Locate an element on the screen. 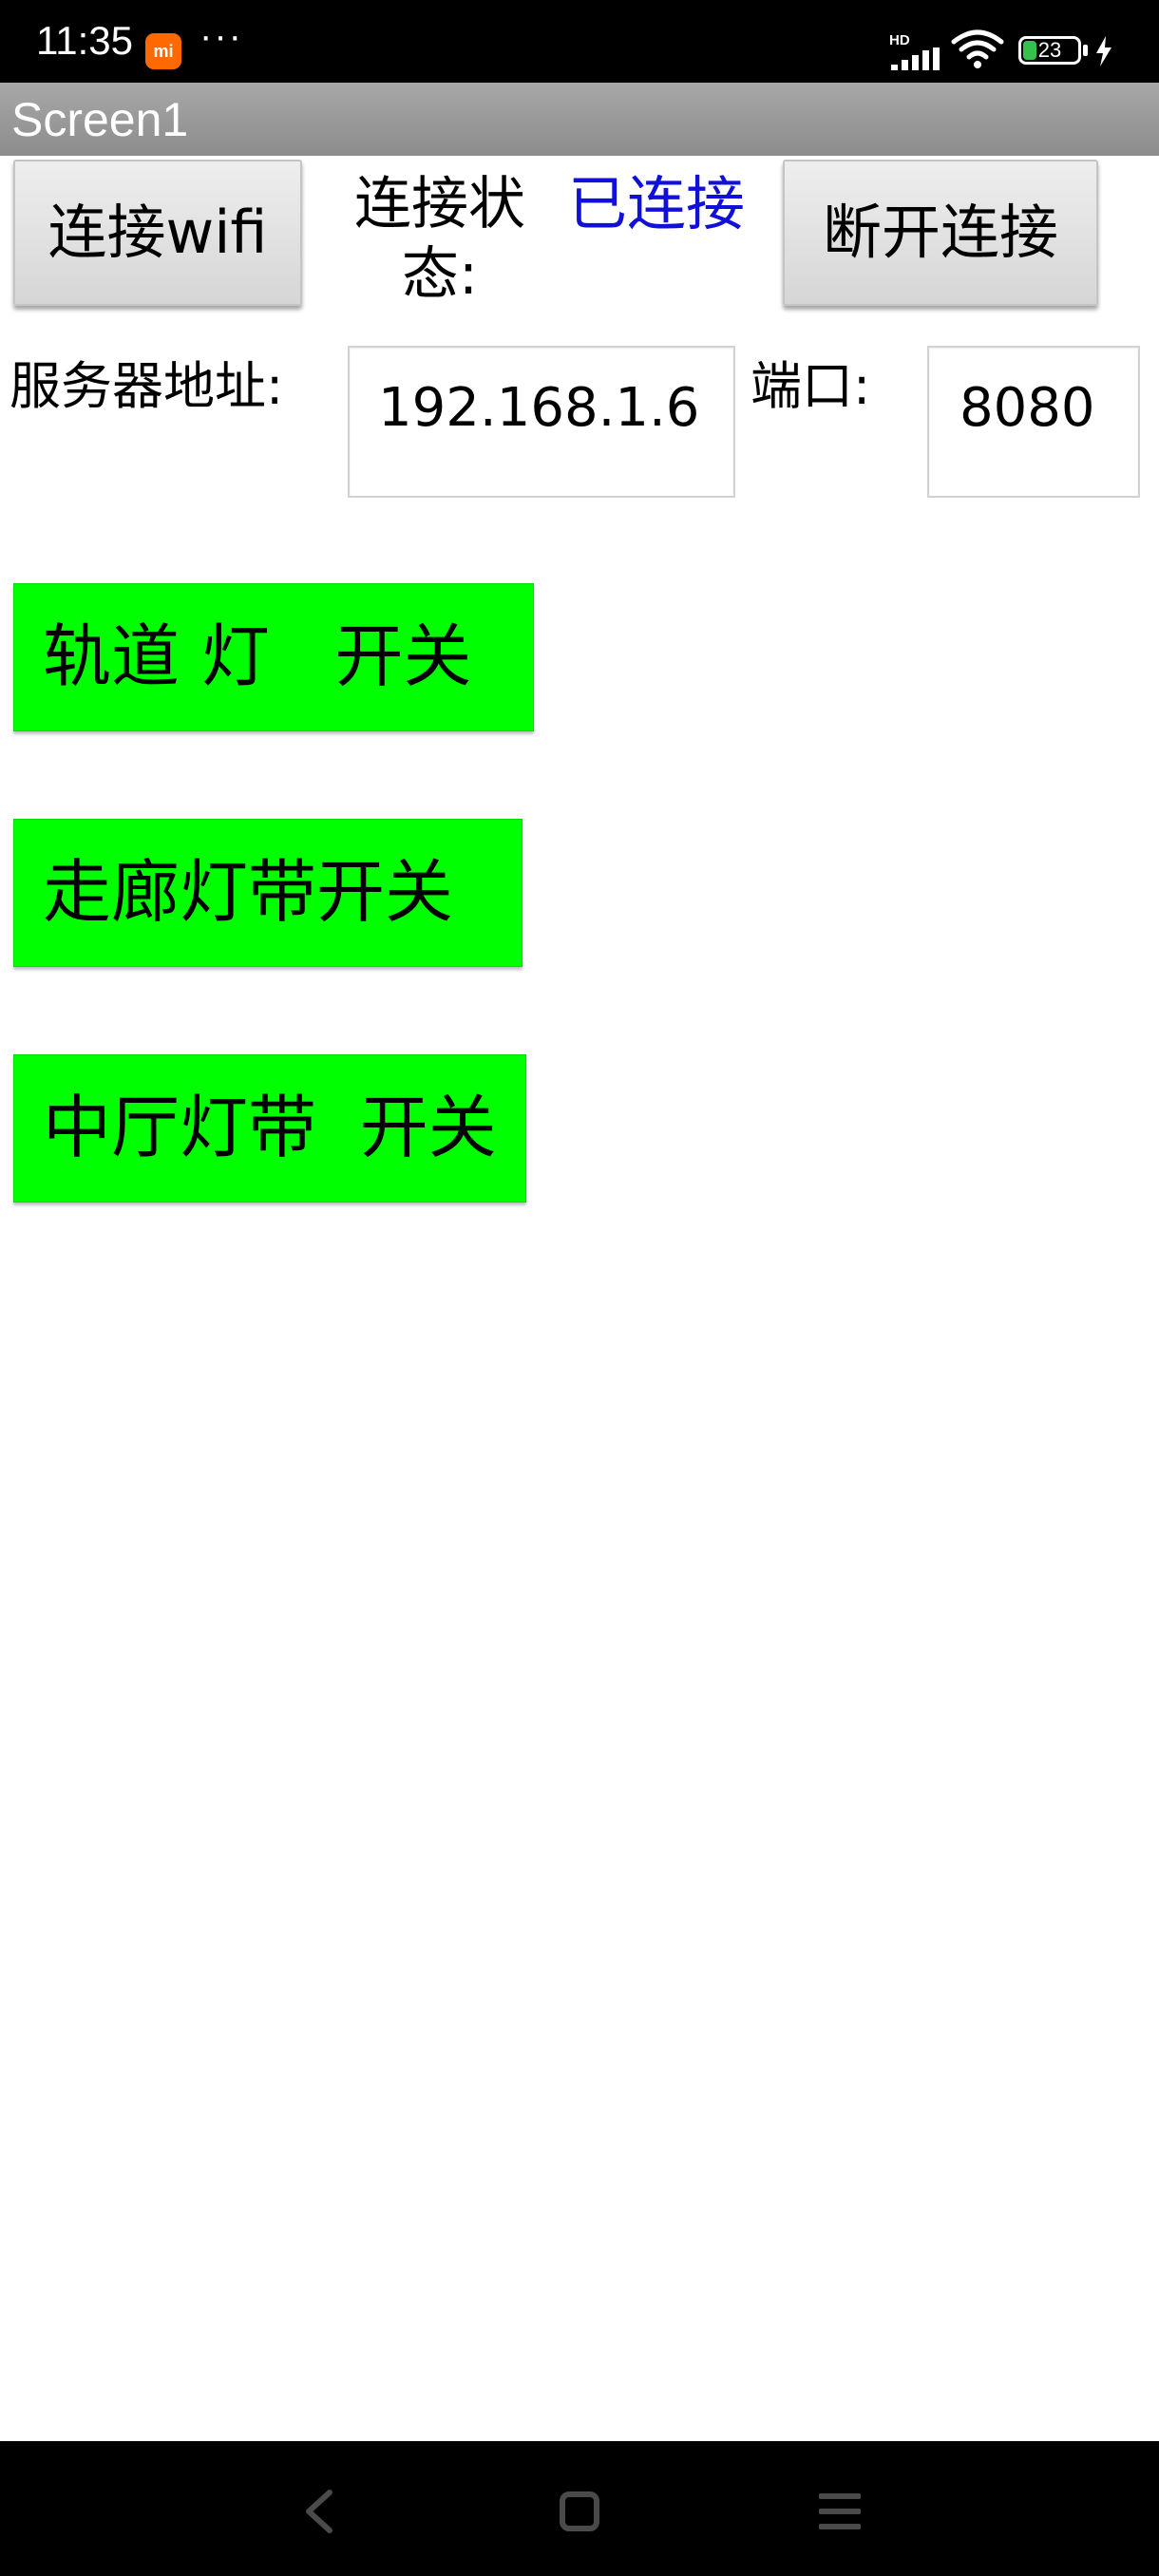 This screenshot has height=2576, width=1159. connection-status-label: 连接状态: is located at coordinates (439, 239).